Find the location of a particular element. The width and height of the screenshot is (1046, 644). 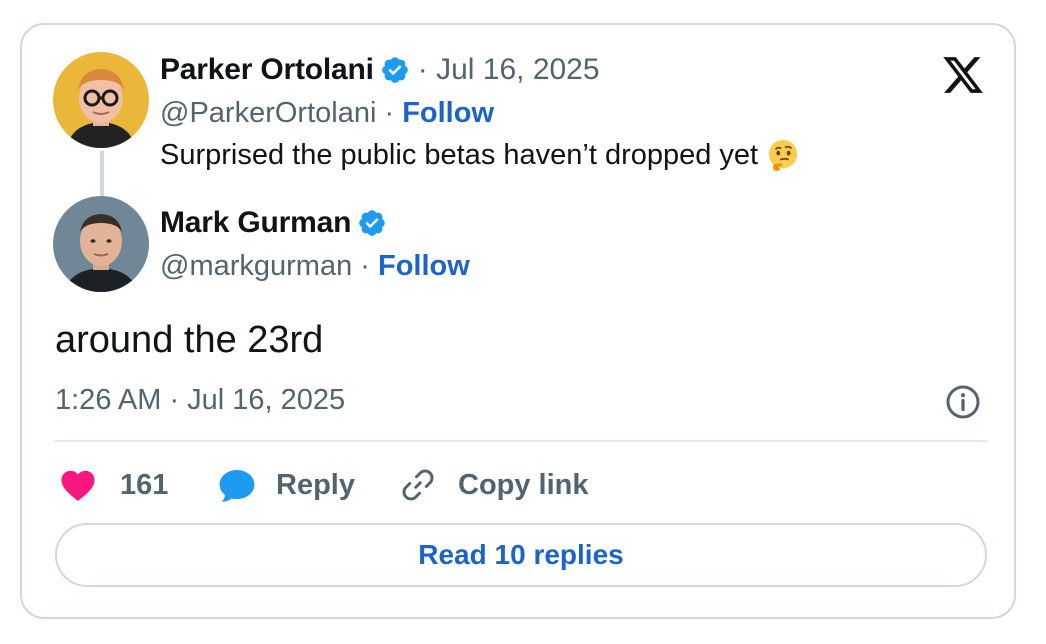

author-name: Mark Gurman is located at coordinates (255, 223).